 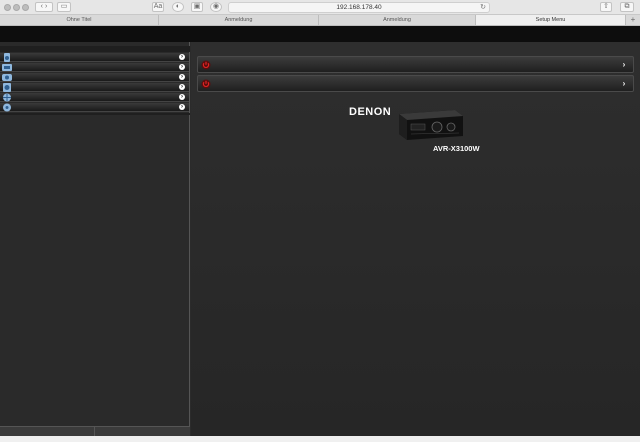 What do you see at coordinates (95, 431) in the screenshot?
I see `sidebar-footer` at bounding box center [95, 431].